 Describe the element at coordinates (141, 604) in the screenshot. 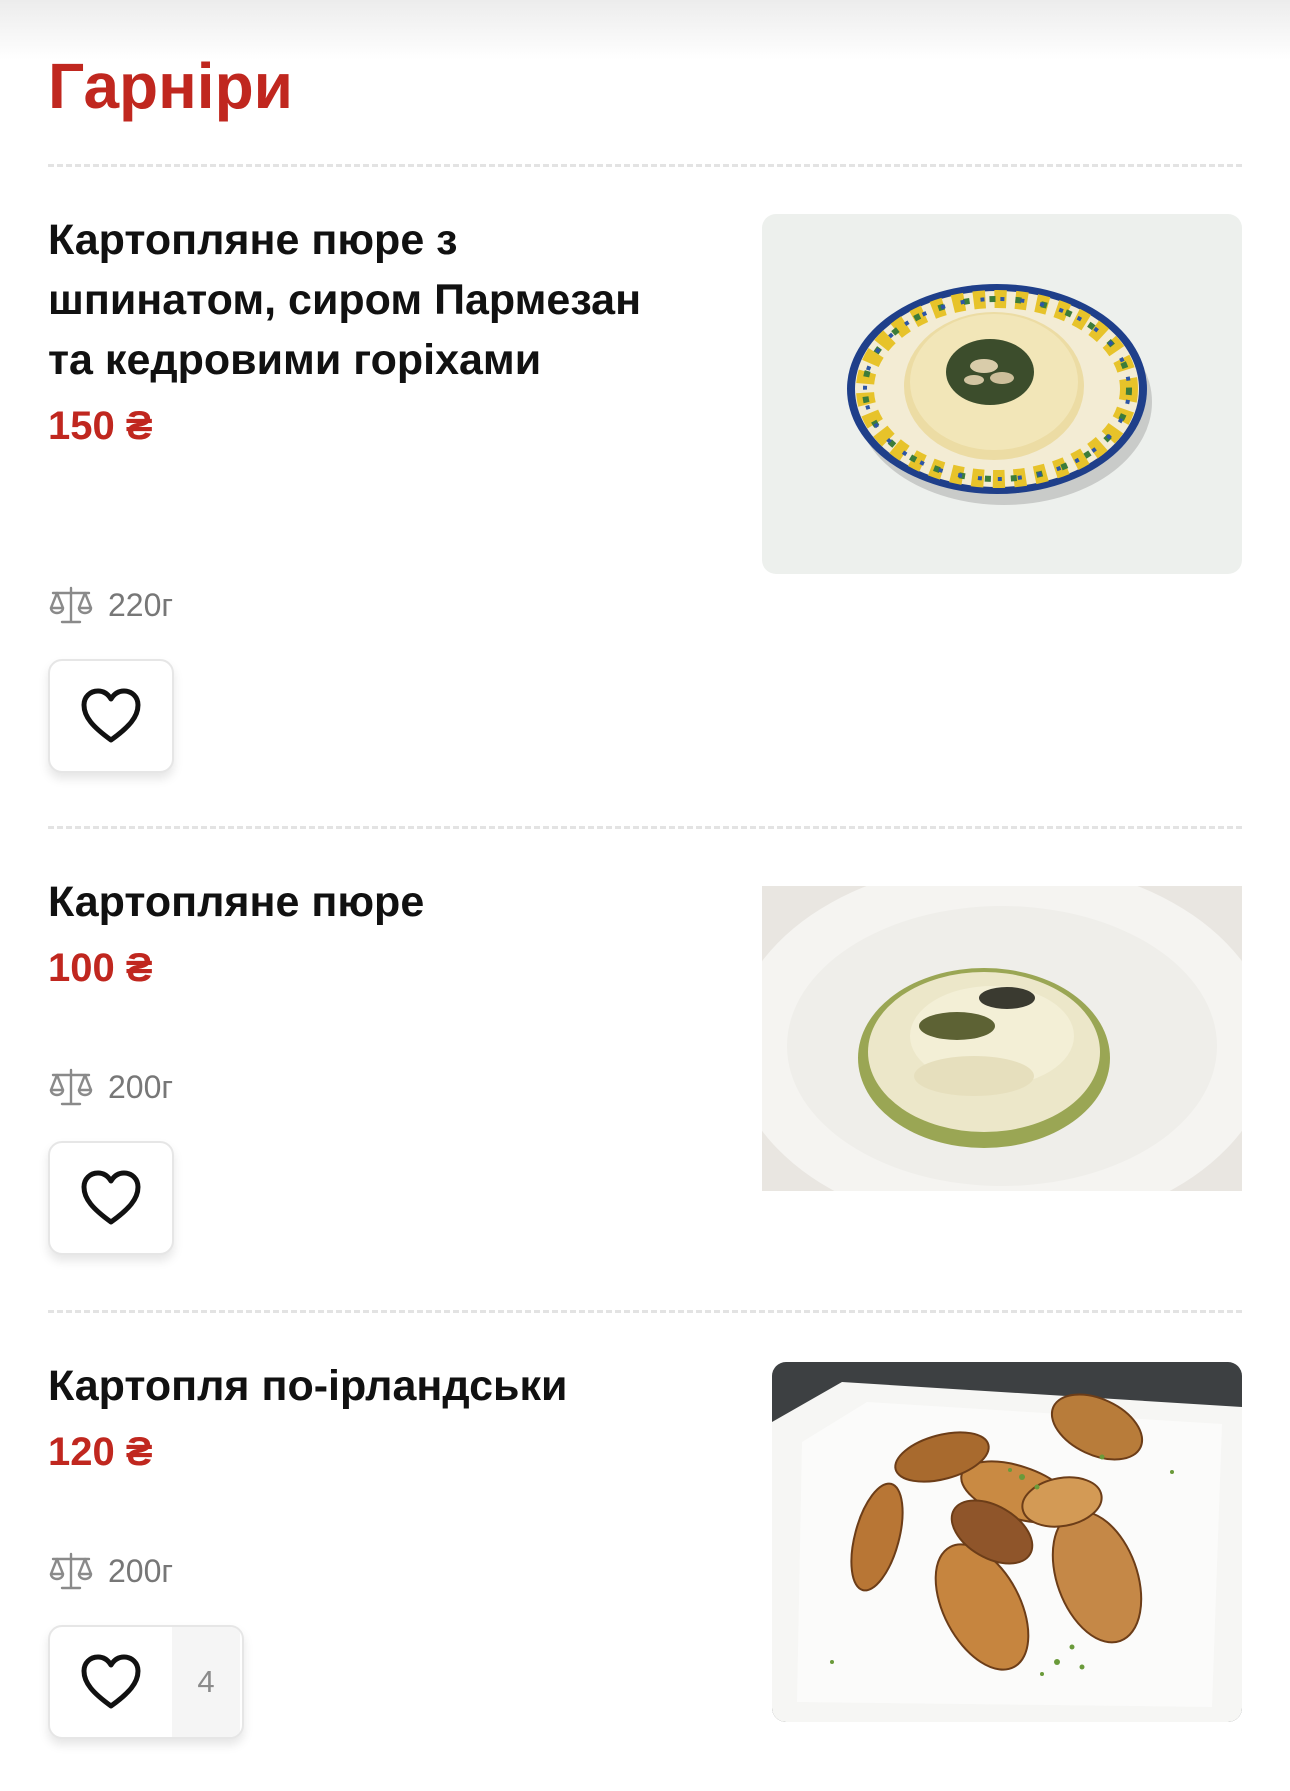

I see `dish-weight-value: 220г` at that location.